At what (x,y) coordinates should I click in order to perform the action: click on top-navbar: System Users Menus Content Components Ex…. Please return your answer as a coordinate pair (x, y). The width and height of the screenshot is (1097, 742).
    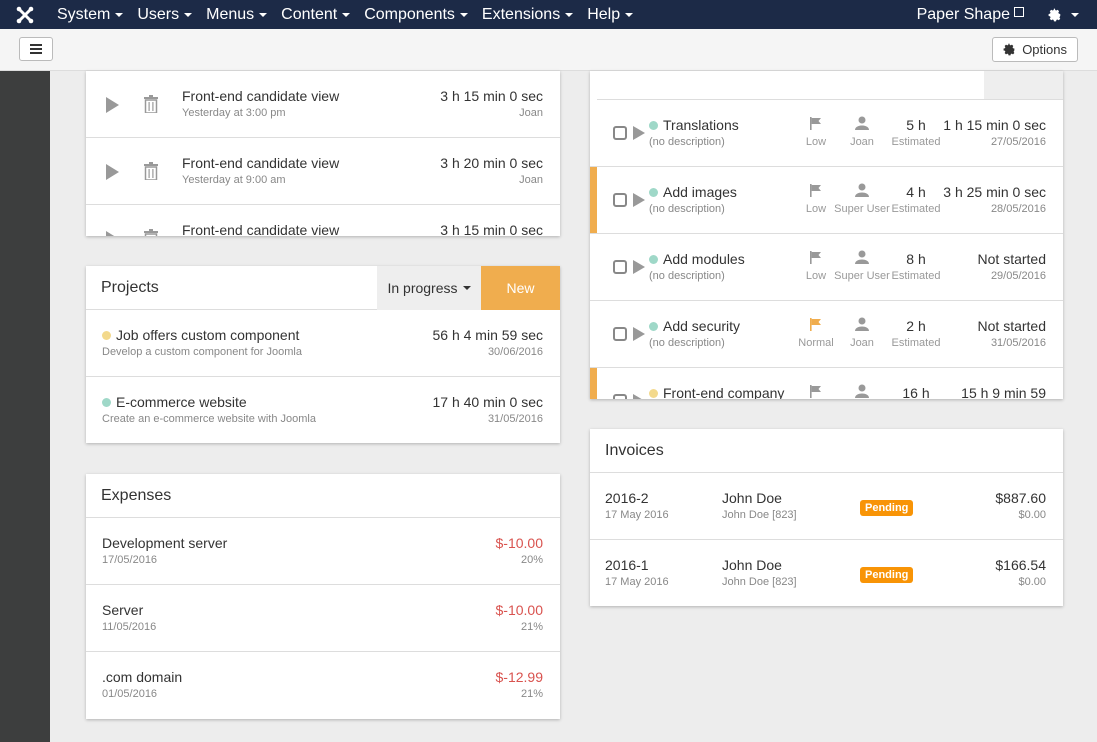
    Looking at the image, I should click on (548, 14).